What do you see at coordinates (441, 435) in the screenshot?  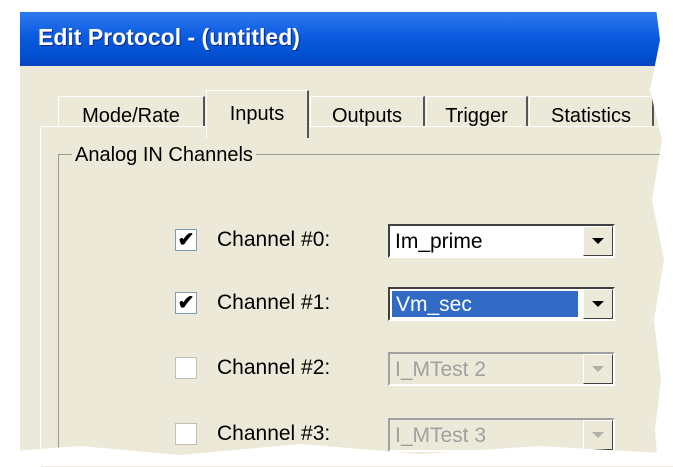 I see `channel-3-value: I_MTest 3` at bounding box center [441, 435].